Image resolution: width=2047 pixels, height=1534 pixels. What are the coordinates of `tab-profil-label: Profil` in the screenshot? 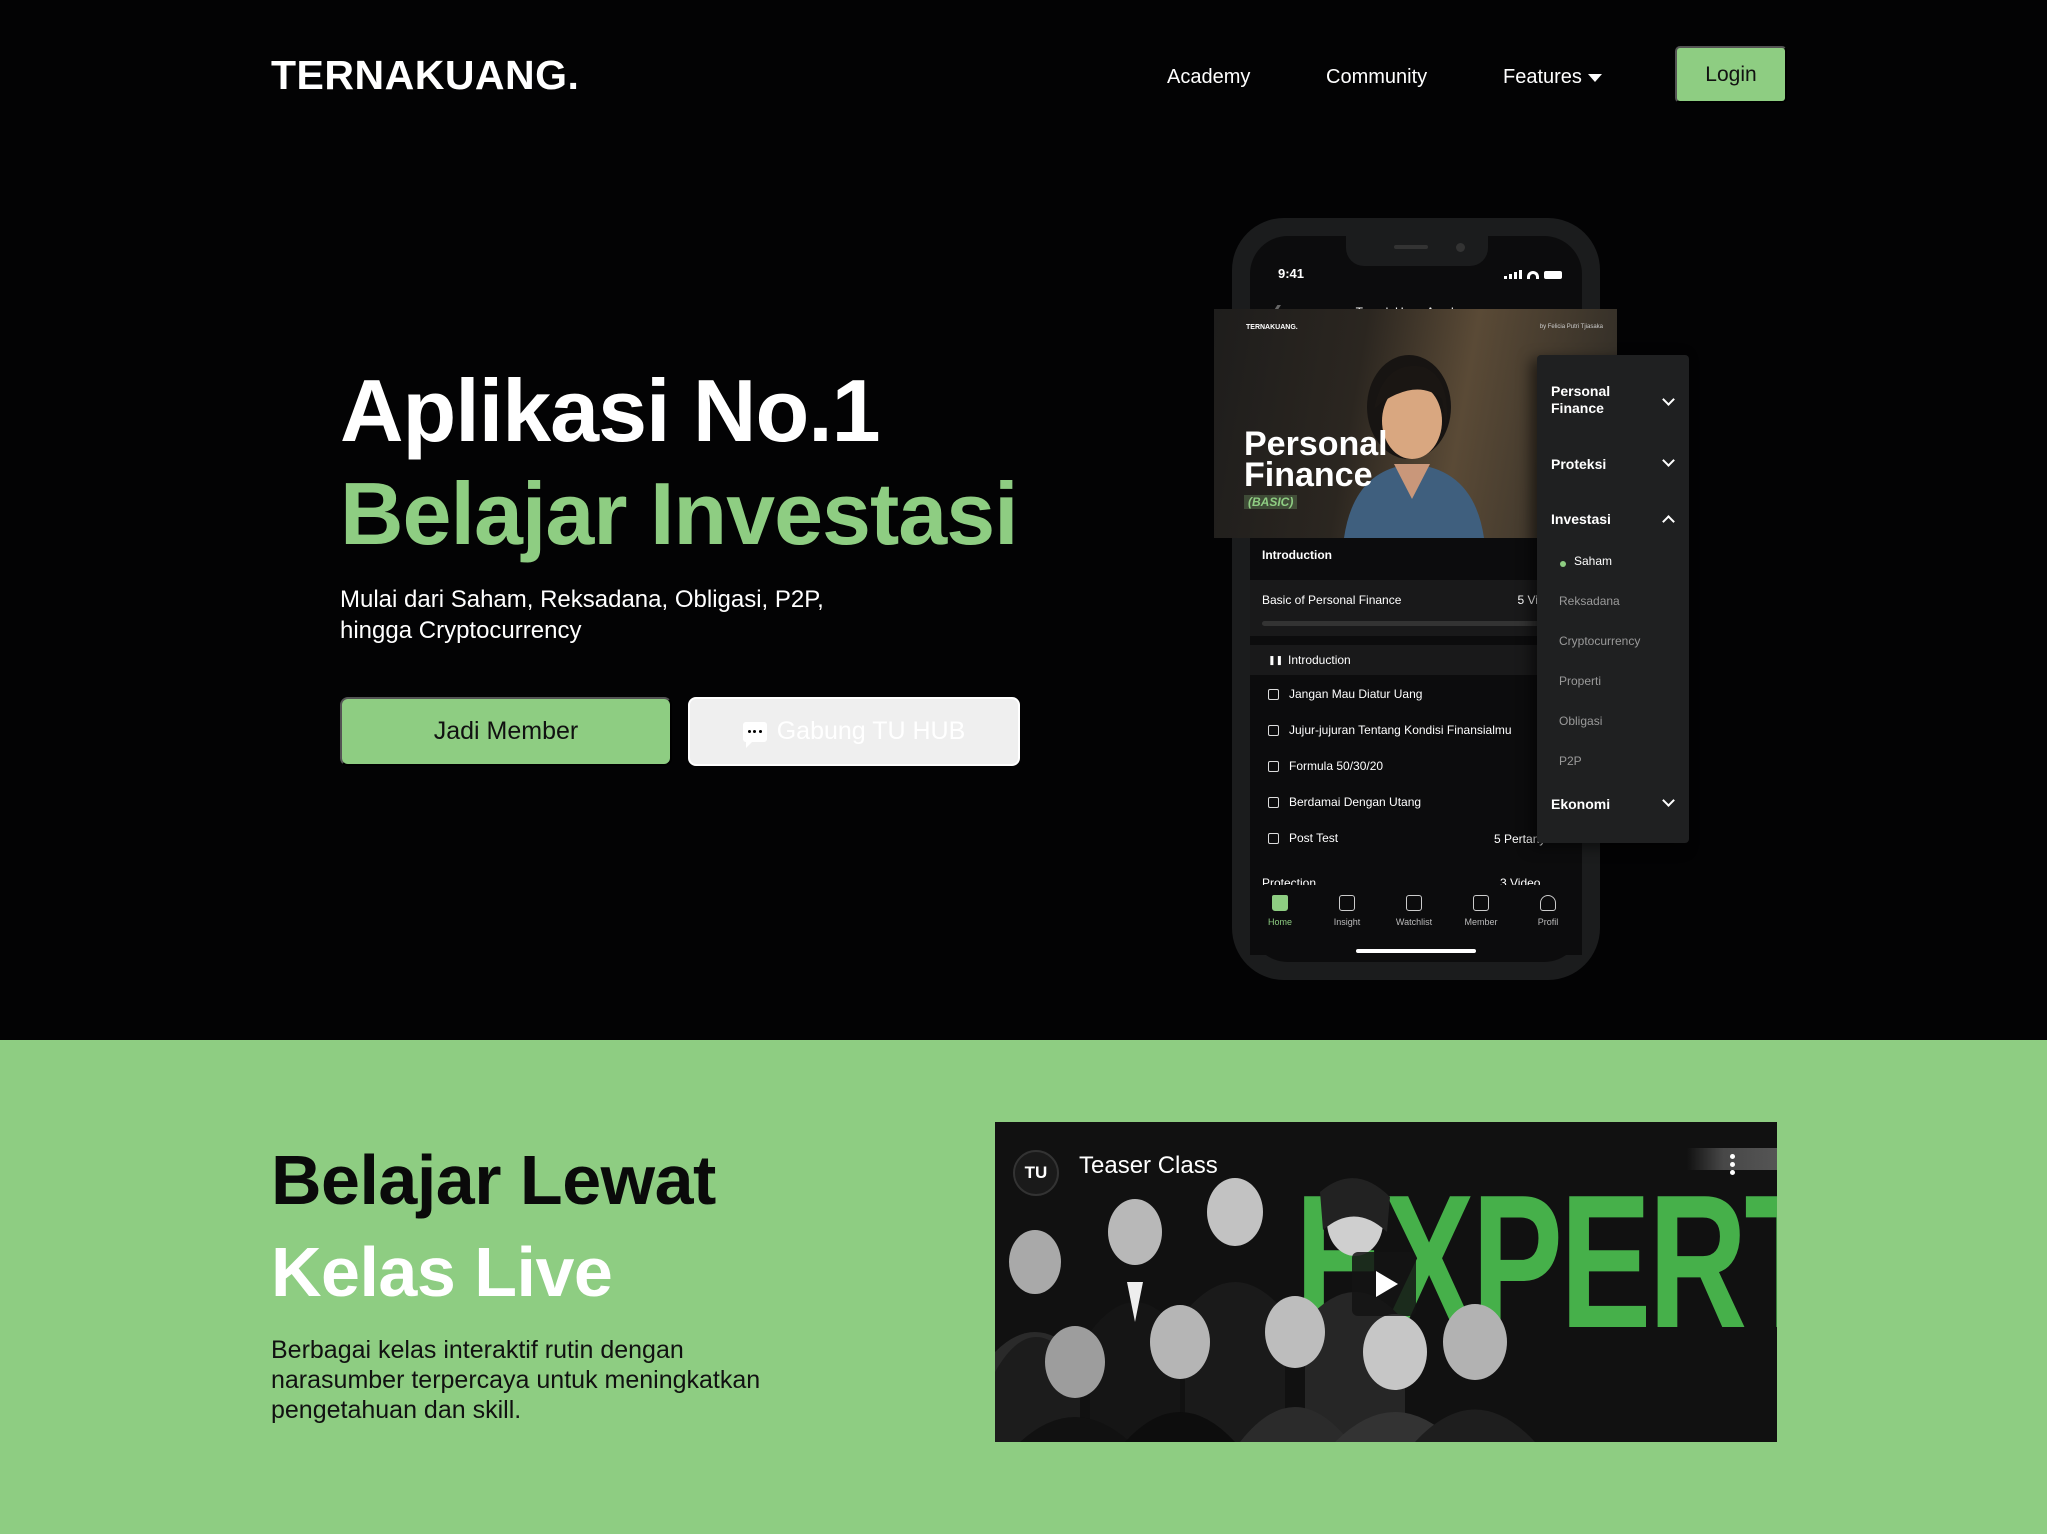 It's located at (1548, 922).